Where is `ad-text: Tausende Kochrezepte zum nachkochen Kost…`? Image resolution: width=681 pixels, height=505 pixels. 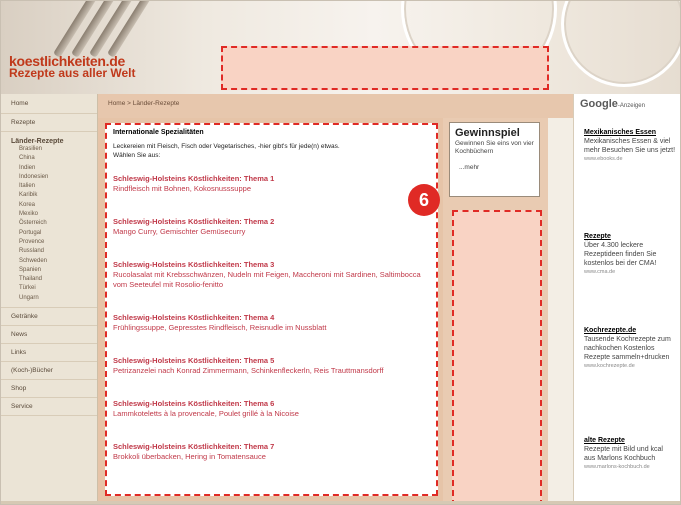
ad-text: Tausende Kochrezepte zum nachkochen Kost… is located at coordinates (627, 348).